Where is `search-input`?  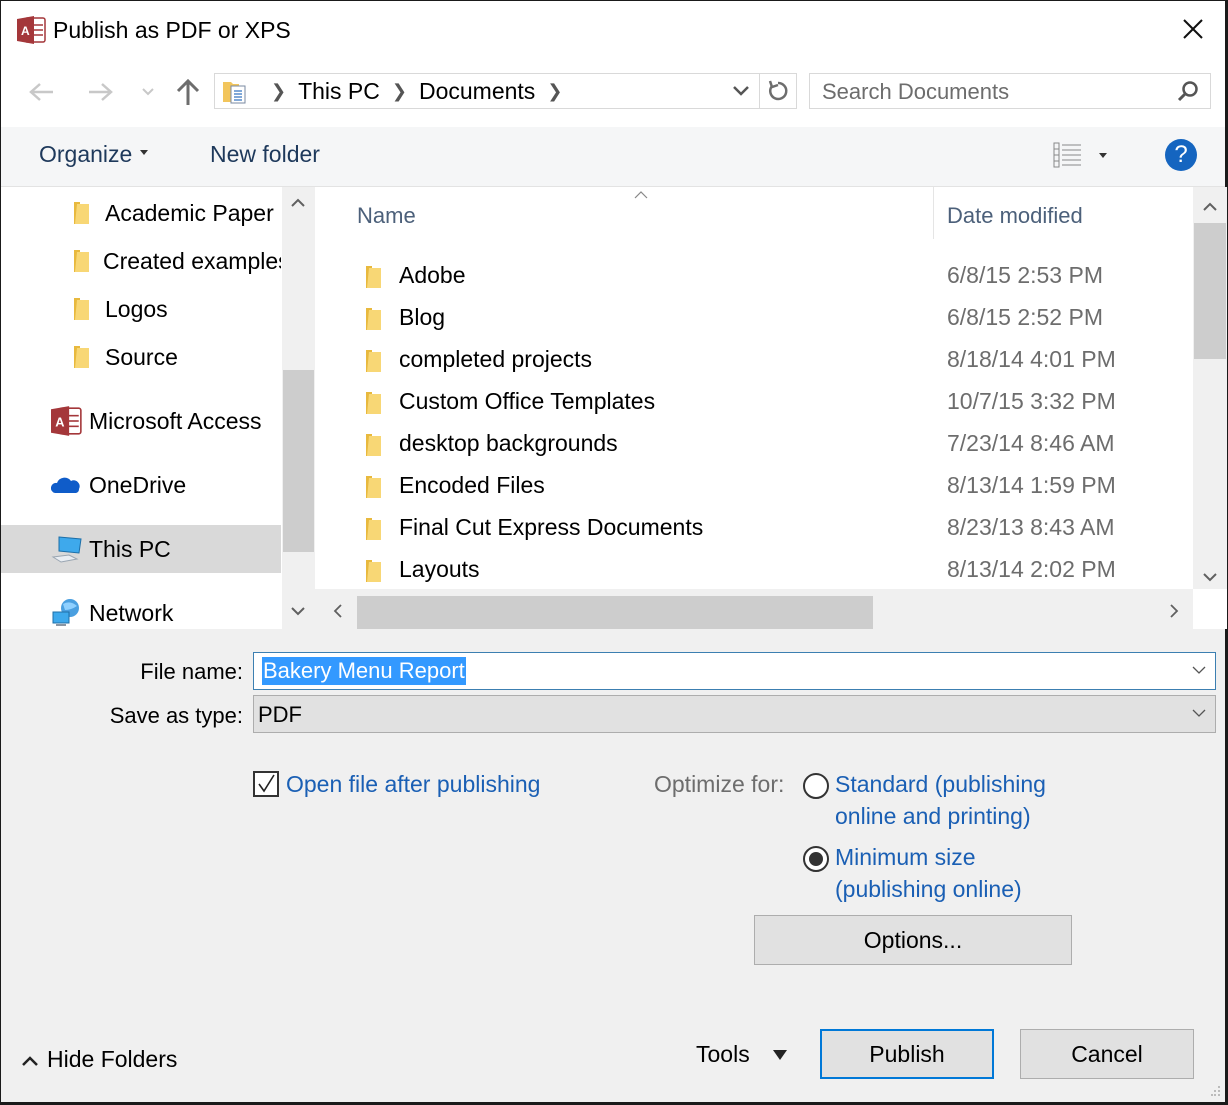
search-input is located at coordinates (992, 92).